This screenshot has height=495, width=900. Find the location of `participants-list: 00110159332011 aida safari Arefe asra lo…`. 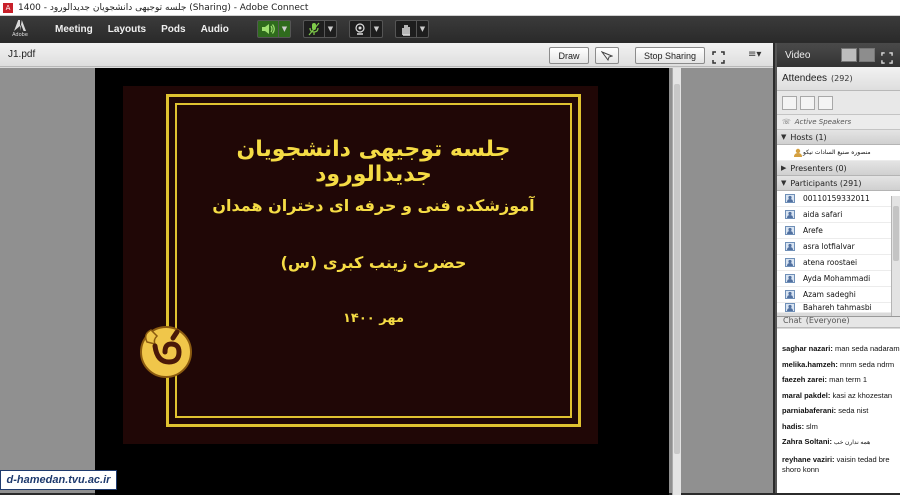

participants-list: 00110159332011 aida safari Arefe asra lo… is located at coordinates (838, 252).